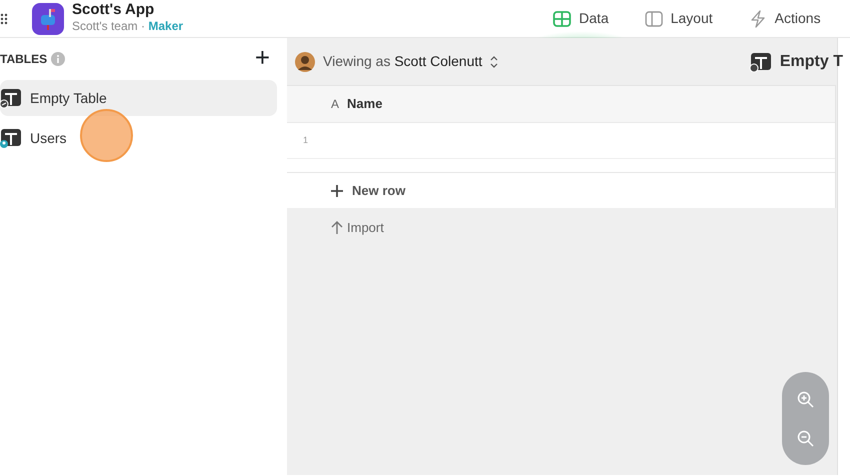 Image resolution: width=850 pixels, height=476 pixels. What do you see at coordinates (805, 400) in the screenshot?
I see `zoom-in-icon` at bounding box center [805, 400].